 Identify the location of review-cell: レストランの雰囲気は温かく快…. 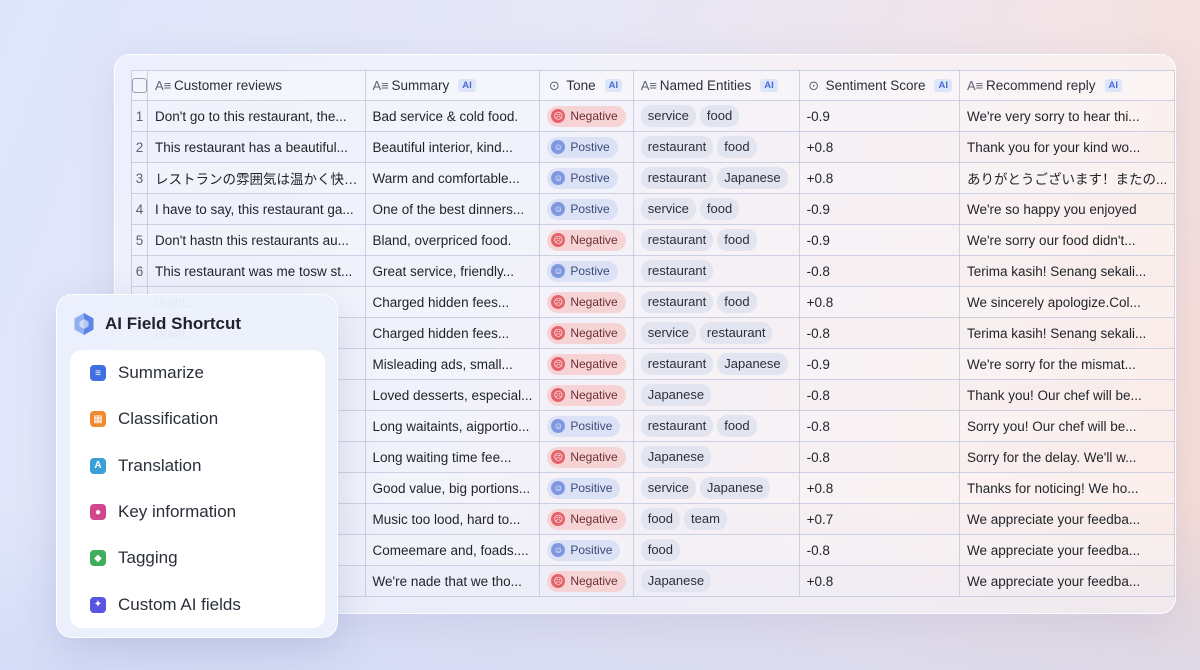
(256, 178).